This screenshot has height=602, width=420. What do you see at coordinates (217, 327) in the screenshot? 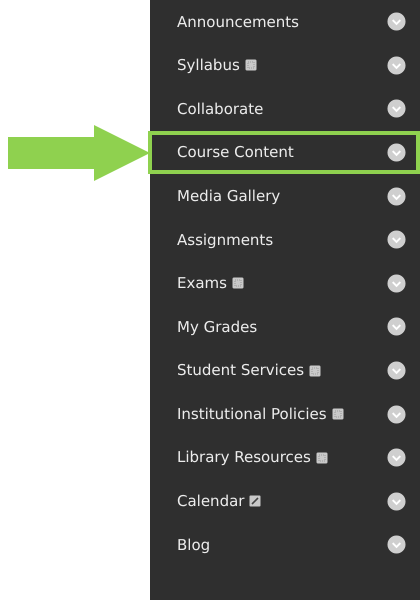
I see `menu-label: My Grades` at bounding box center [217, 327].